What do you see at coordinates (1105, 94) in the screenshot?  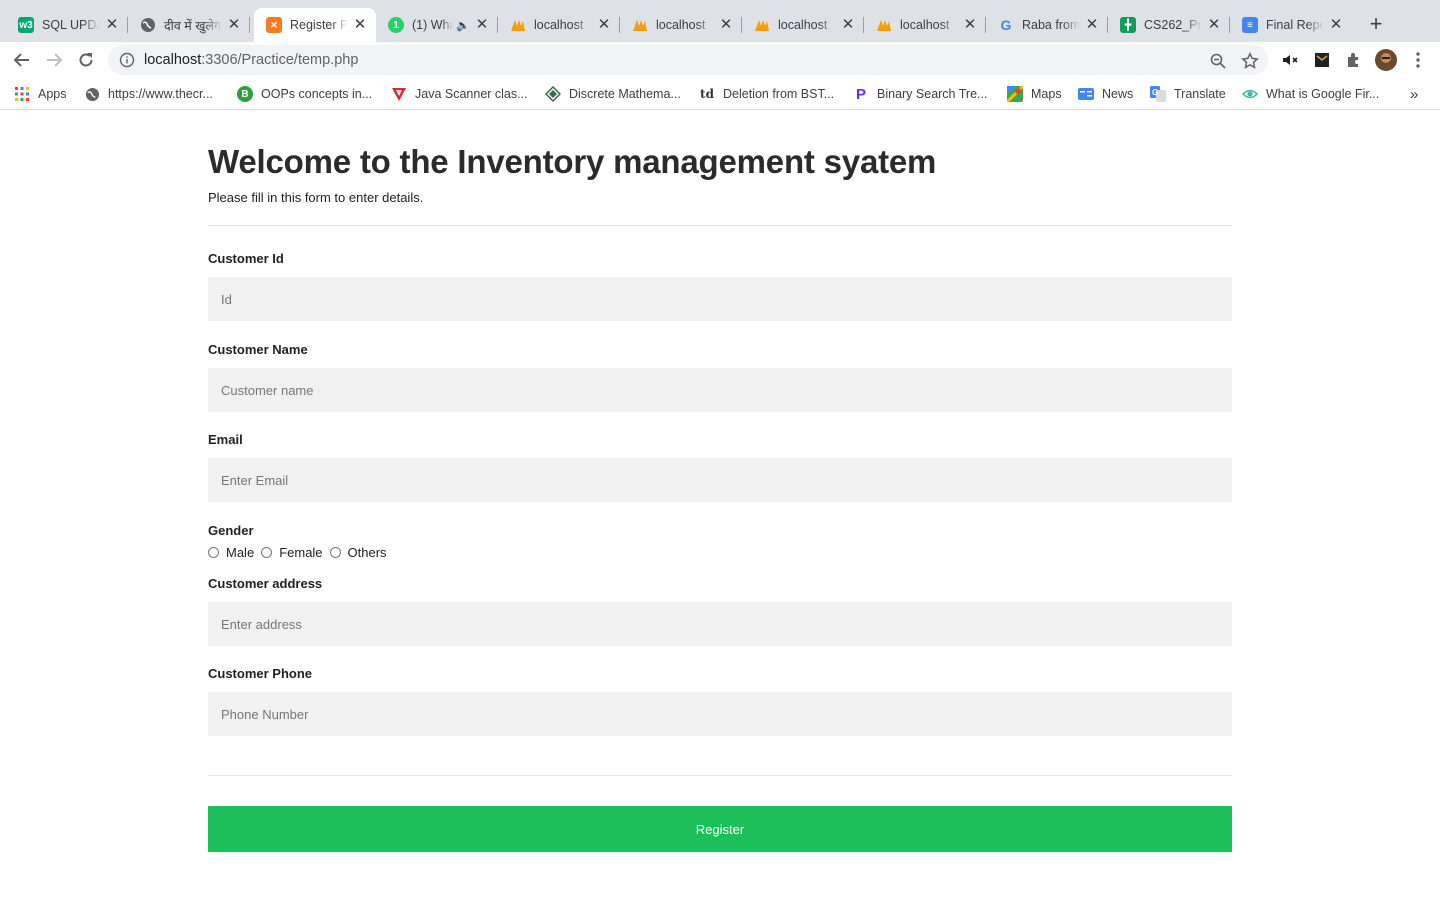 I see `bookmark-news: News` at bounding box center [1105, 94].